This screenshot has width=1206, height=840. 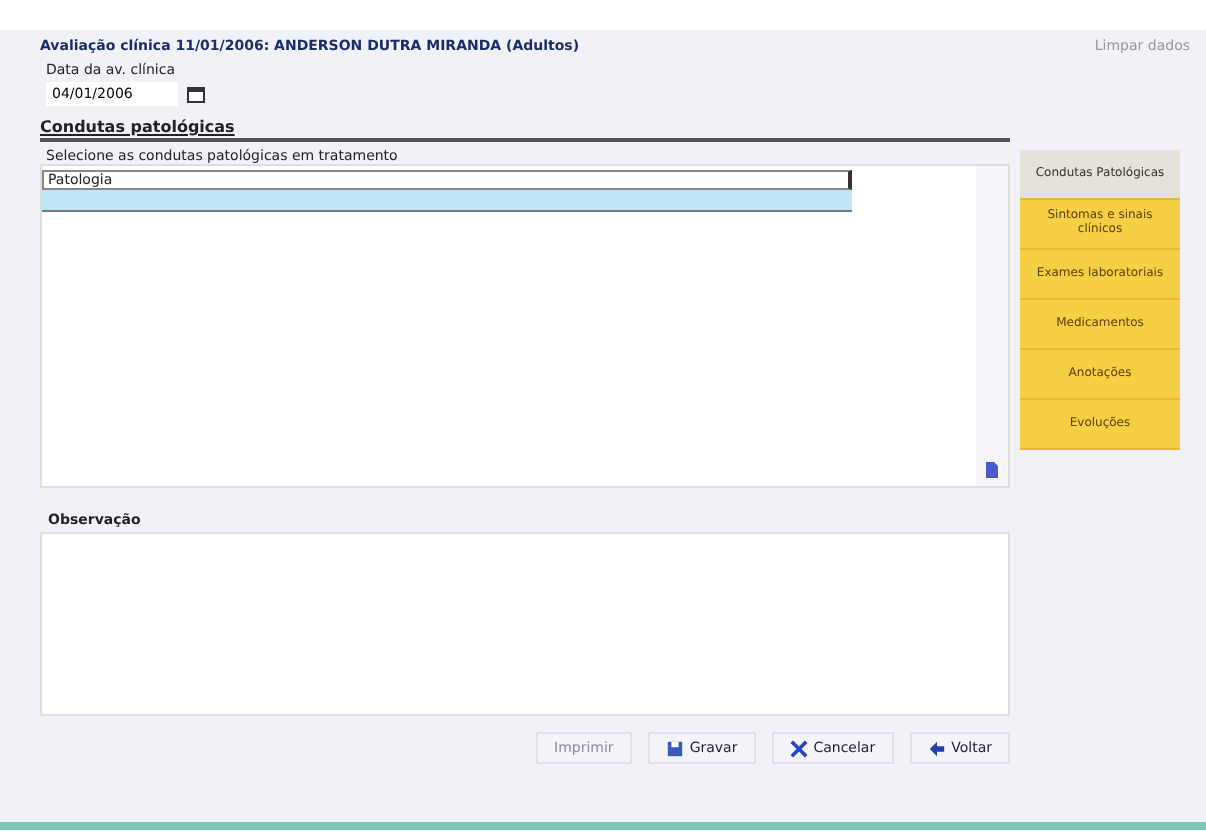 What do you see at coordinates (196, 94) in the screenshot?
I see `calendar-icon` at bounding box center [196, 94].